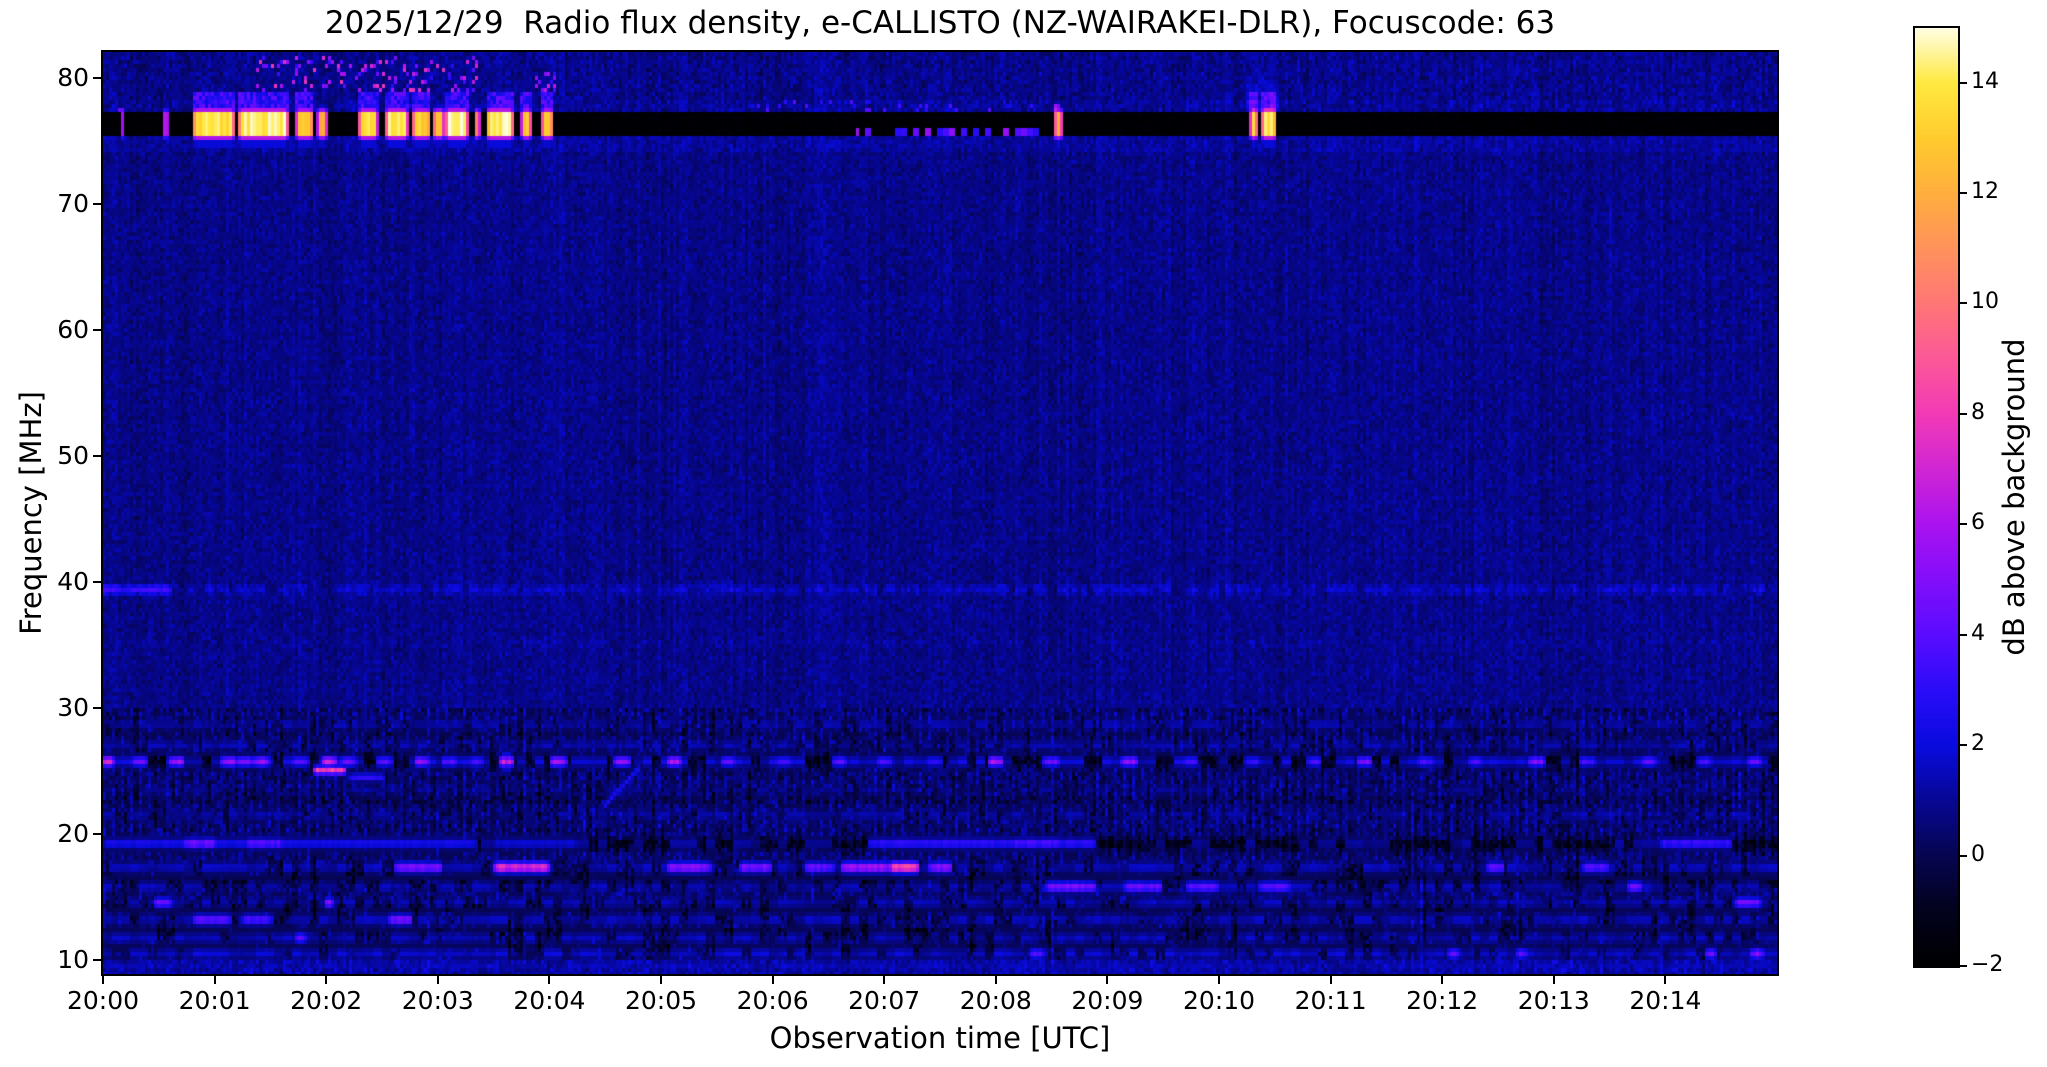  I want to click on colorbar-tick-label: 8, so click(1978, 412).